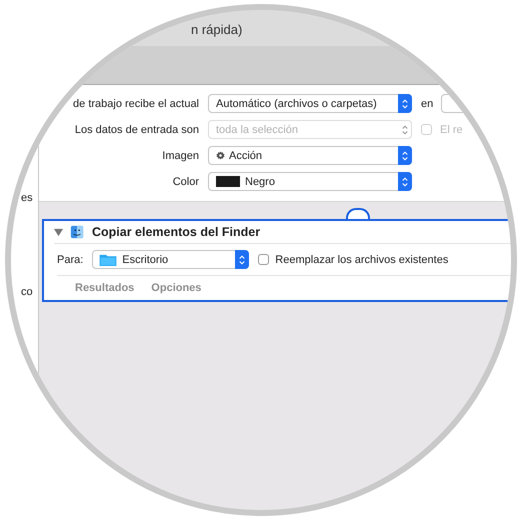 This screenshot has height=520, width=520. What do you see at coordinates (185, 182) in the screenshot?
I see `setting-label: Color` at bounding box center [185, 182].